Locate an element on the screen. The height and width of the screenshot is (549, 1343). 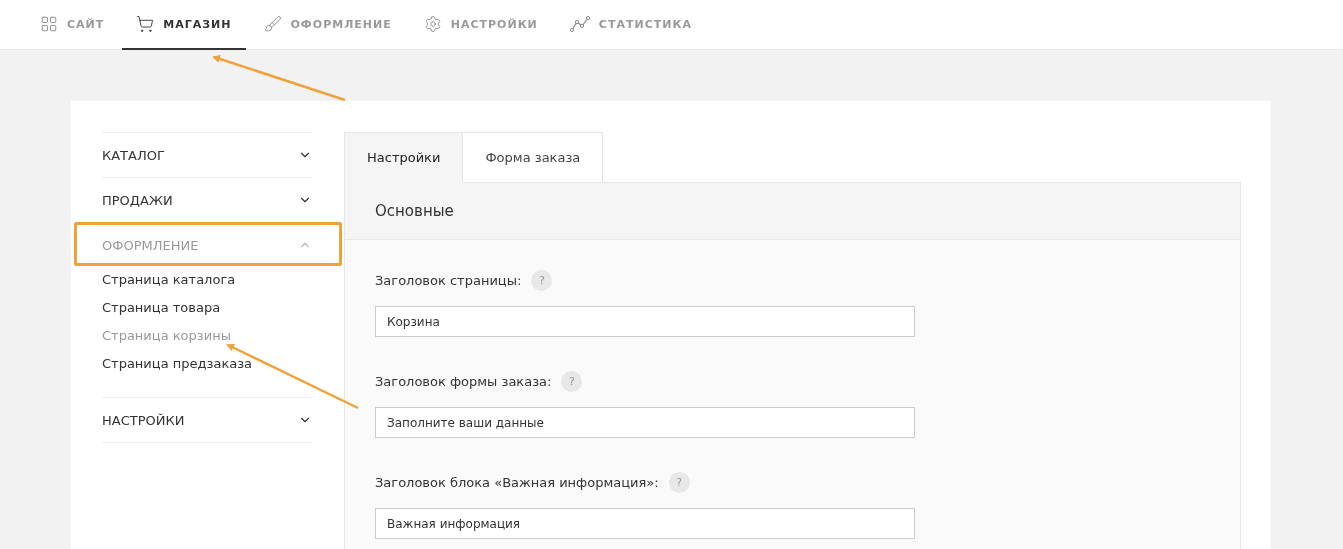
sidebar-section: НАСТРОЙКИ is located at coordinates (207, 420).